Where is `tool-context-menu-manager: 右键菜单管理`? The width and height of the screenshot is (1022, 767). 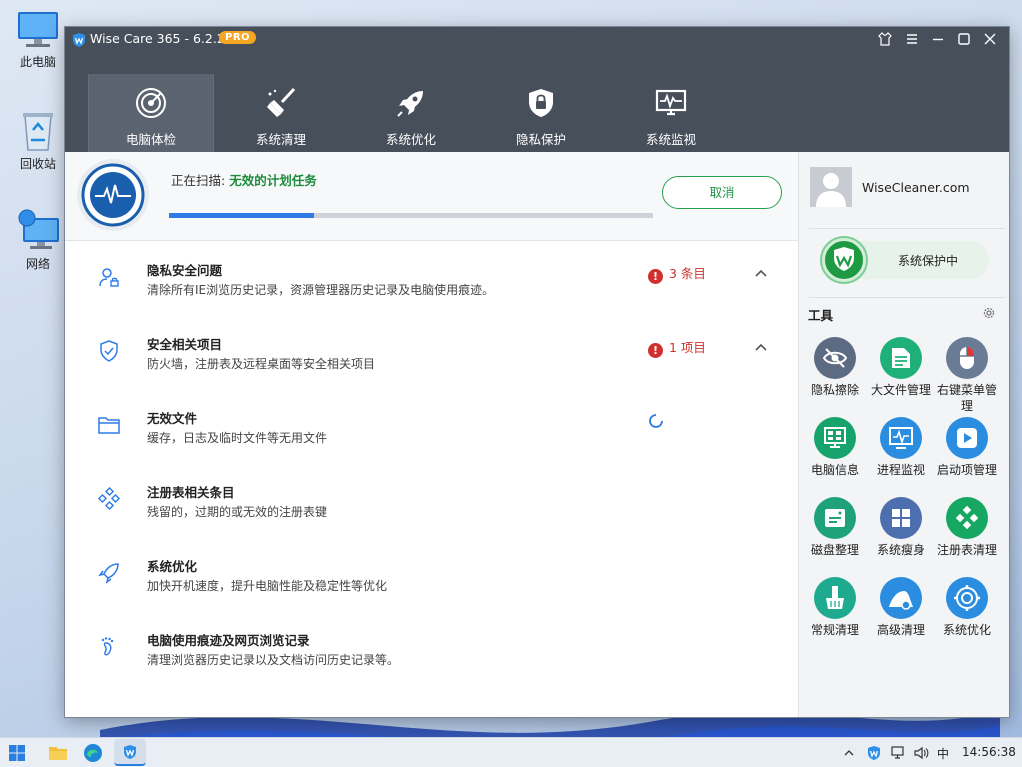
tool-context-menu-manager: 右键菜单管理 is located at coordinates (967, 375).